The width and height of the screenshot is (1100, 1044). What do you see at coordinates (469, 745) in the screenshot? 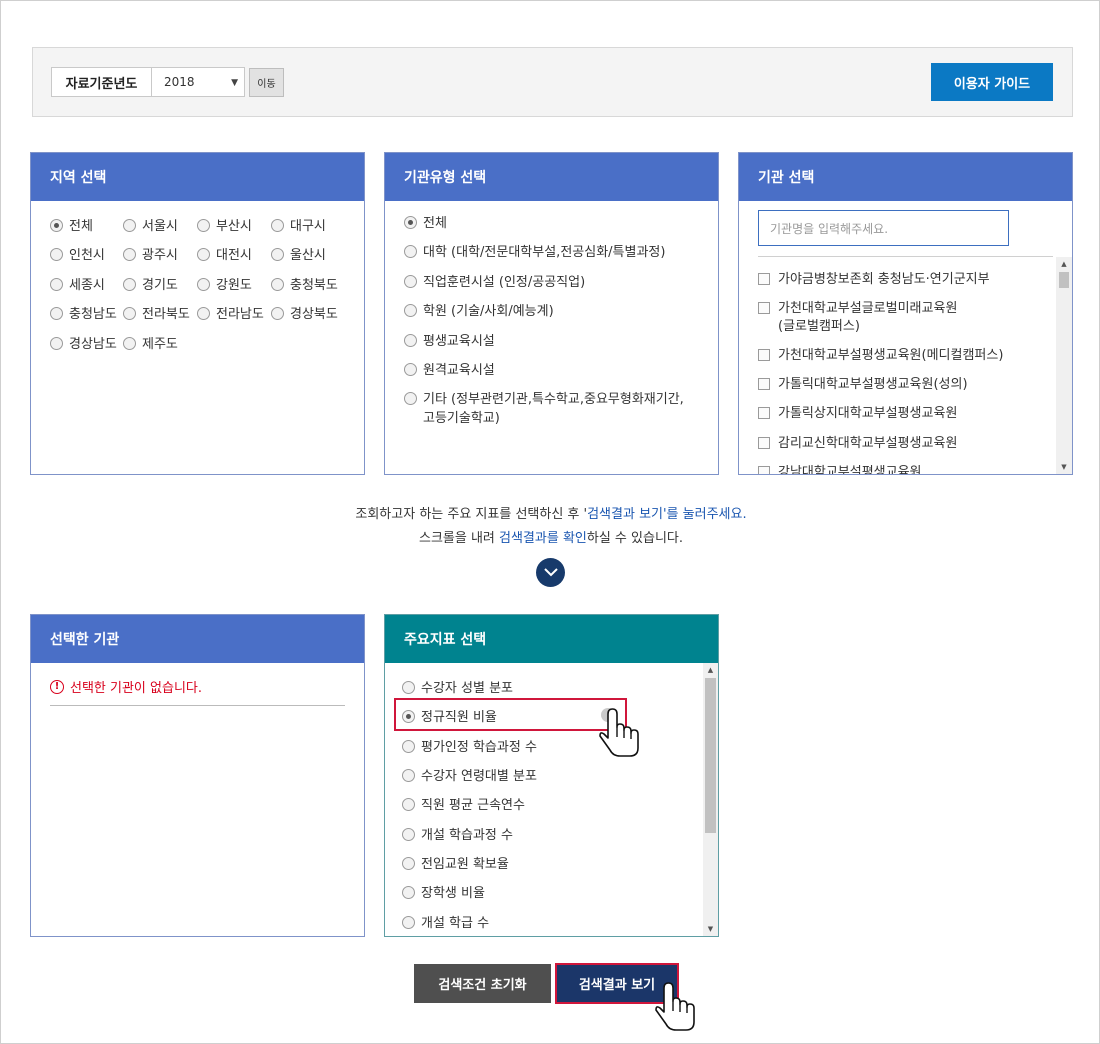
I see `indicator-option: 평가인정 학습과정 수` at bounding box center [469, 745].